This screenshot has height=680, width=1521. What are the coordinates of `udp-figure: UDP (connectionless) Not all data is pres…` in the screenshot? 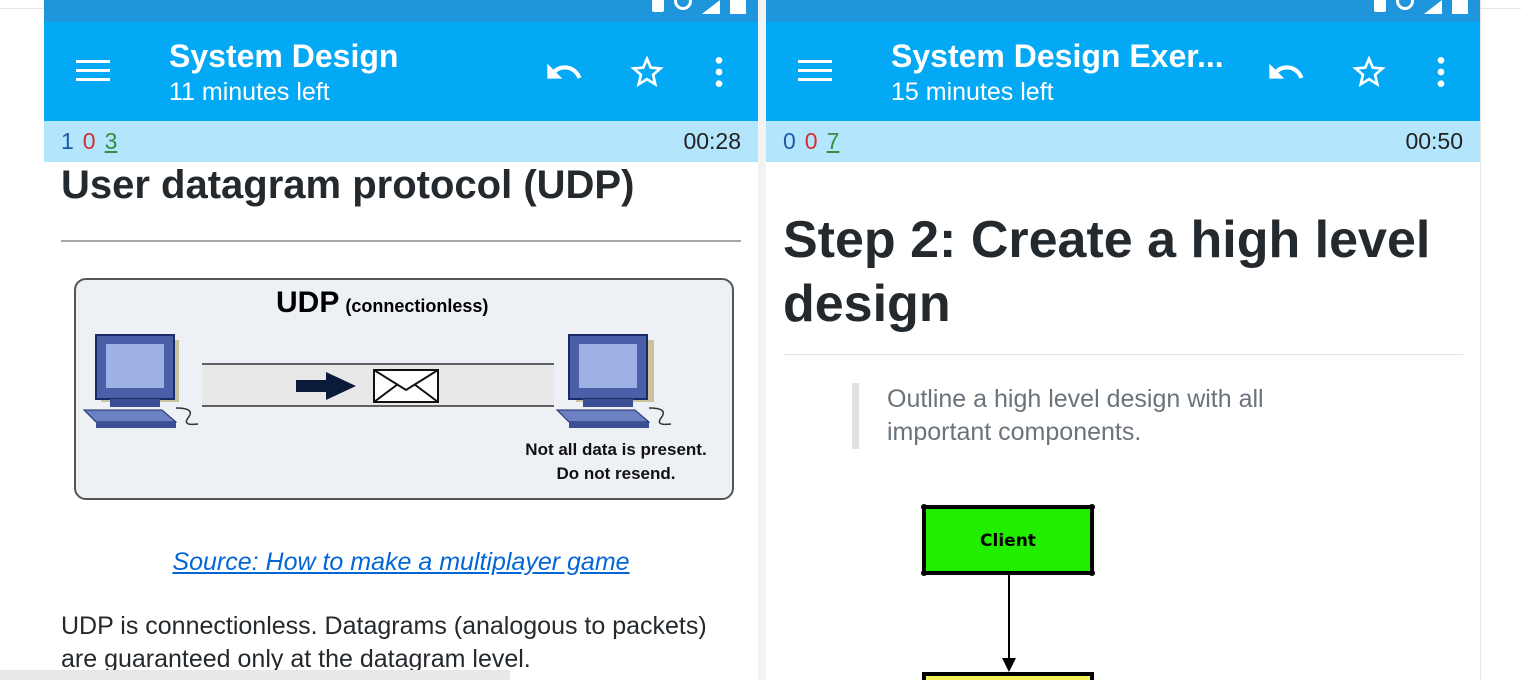 It's located at (404, 389).